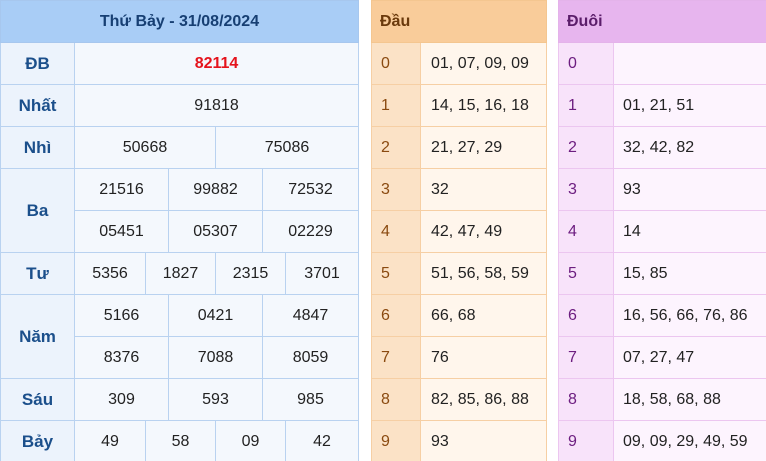  I want to click on prize-number: 5166, so click(121, 315).